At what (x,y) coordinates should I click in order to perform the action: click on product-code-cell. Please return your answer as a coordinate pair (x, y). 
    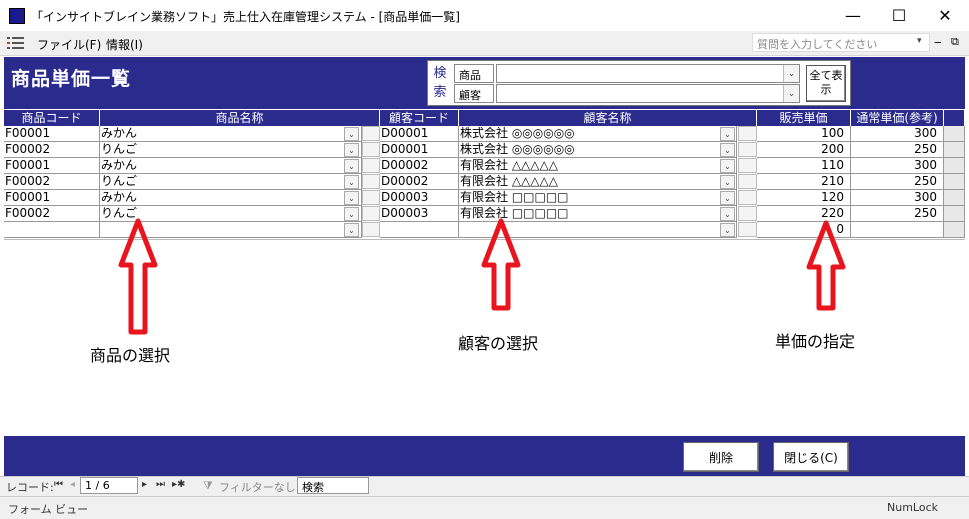
    Looking at the image, I should click on (52, 230).